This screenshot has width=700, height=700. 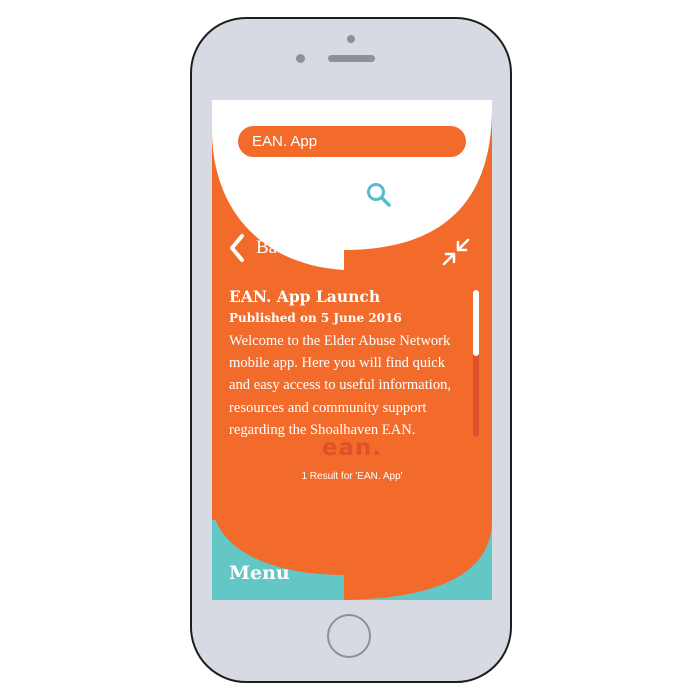 I want to click on back-label: Back, so click(x=276, y=247).